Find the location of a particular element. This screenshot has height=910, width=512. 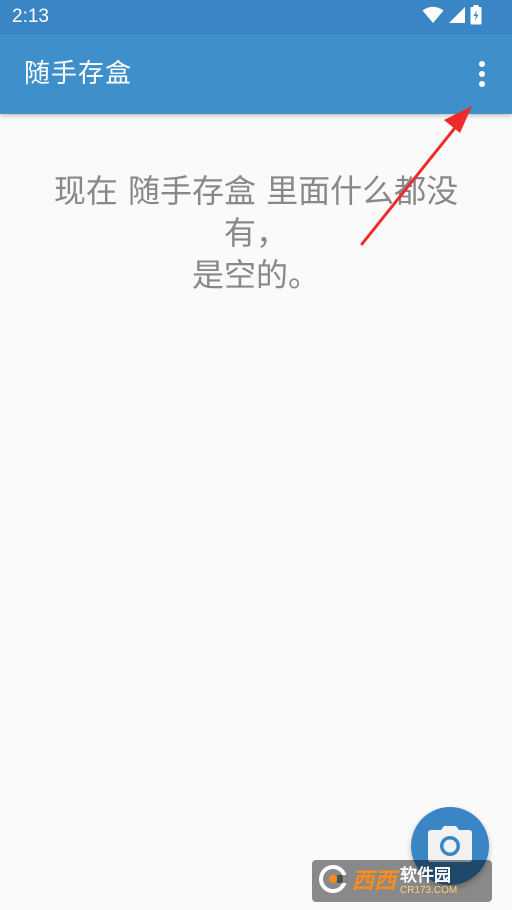

watermark: 西西 软件园 CR173.COM is located at coordinates (402, 881).